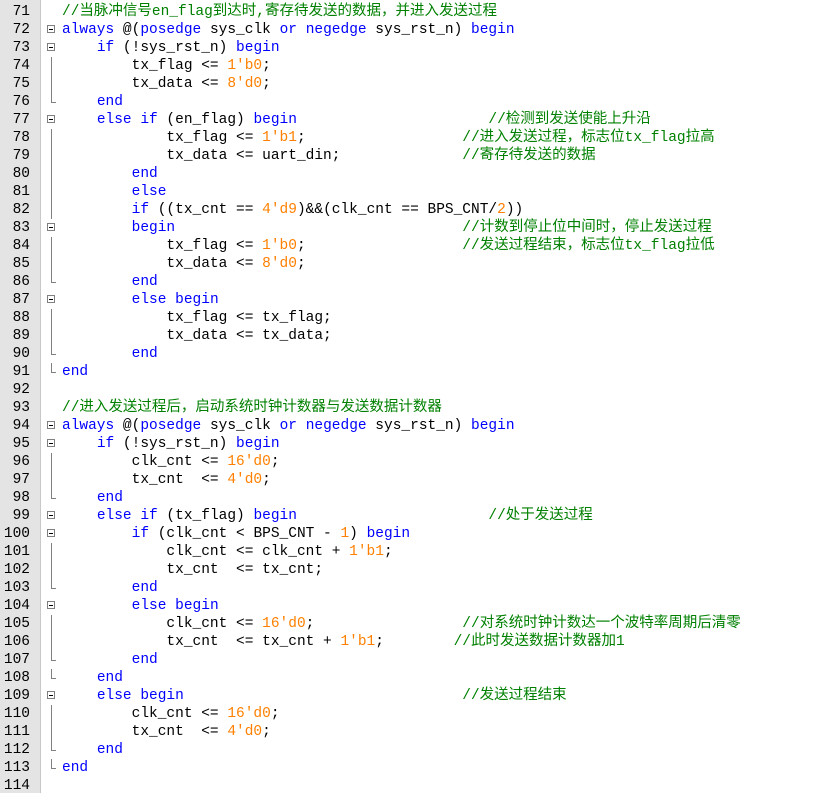  What do you see at coordinates (407, 300) in the screenshot?
I see `code-line: 87 else begin` at bounding box center [407, 300].